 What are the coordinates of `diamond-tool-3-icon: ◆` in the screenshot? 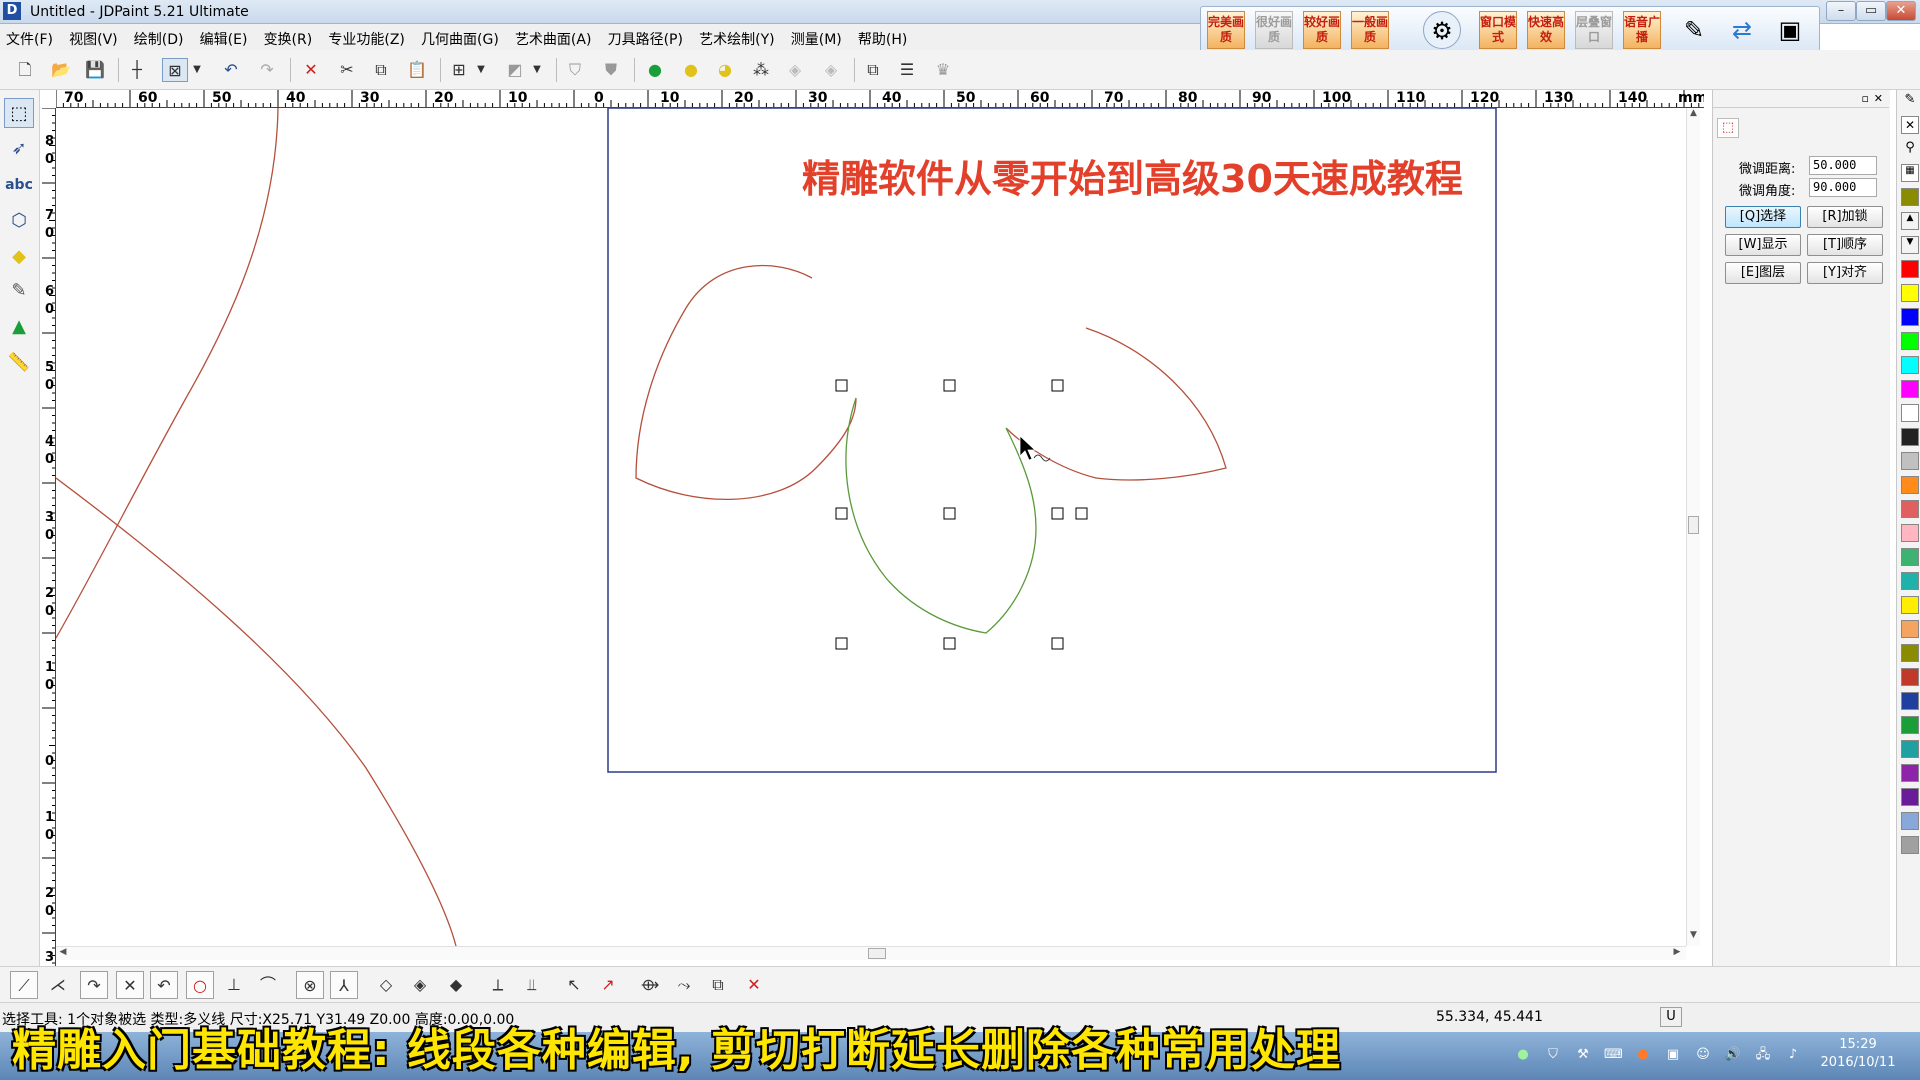 It's located at (456, 985).